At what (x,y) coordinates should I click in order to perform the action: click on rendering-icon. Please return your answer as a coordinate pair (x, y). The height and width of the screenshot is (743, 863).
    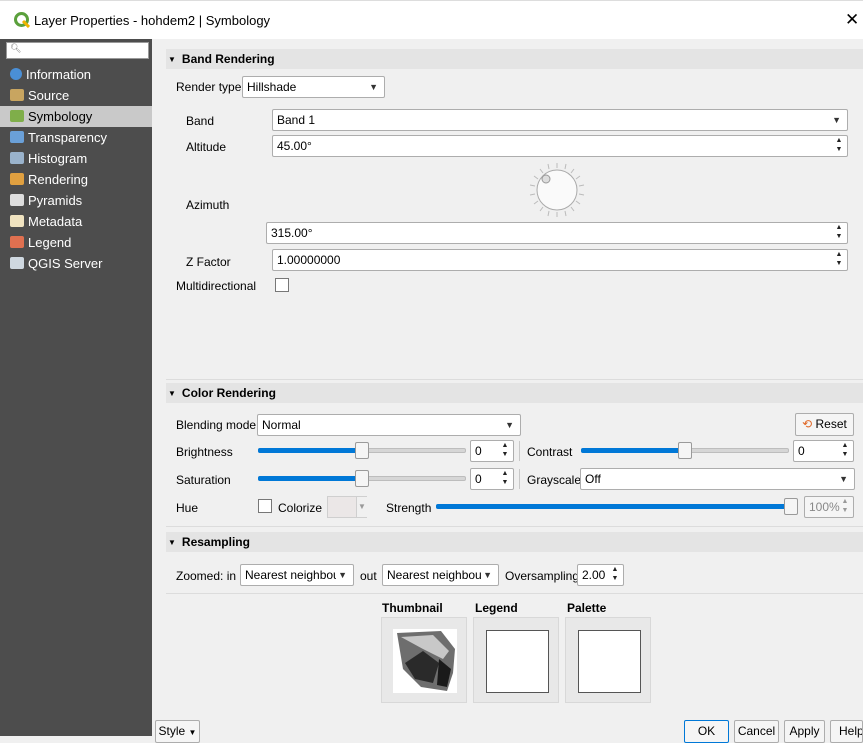
    Looking at the image, I should click on (17, 179).